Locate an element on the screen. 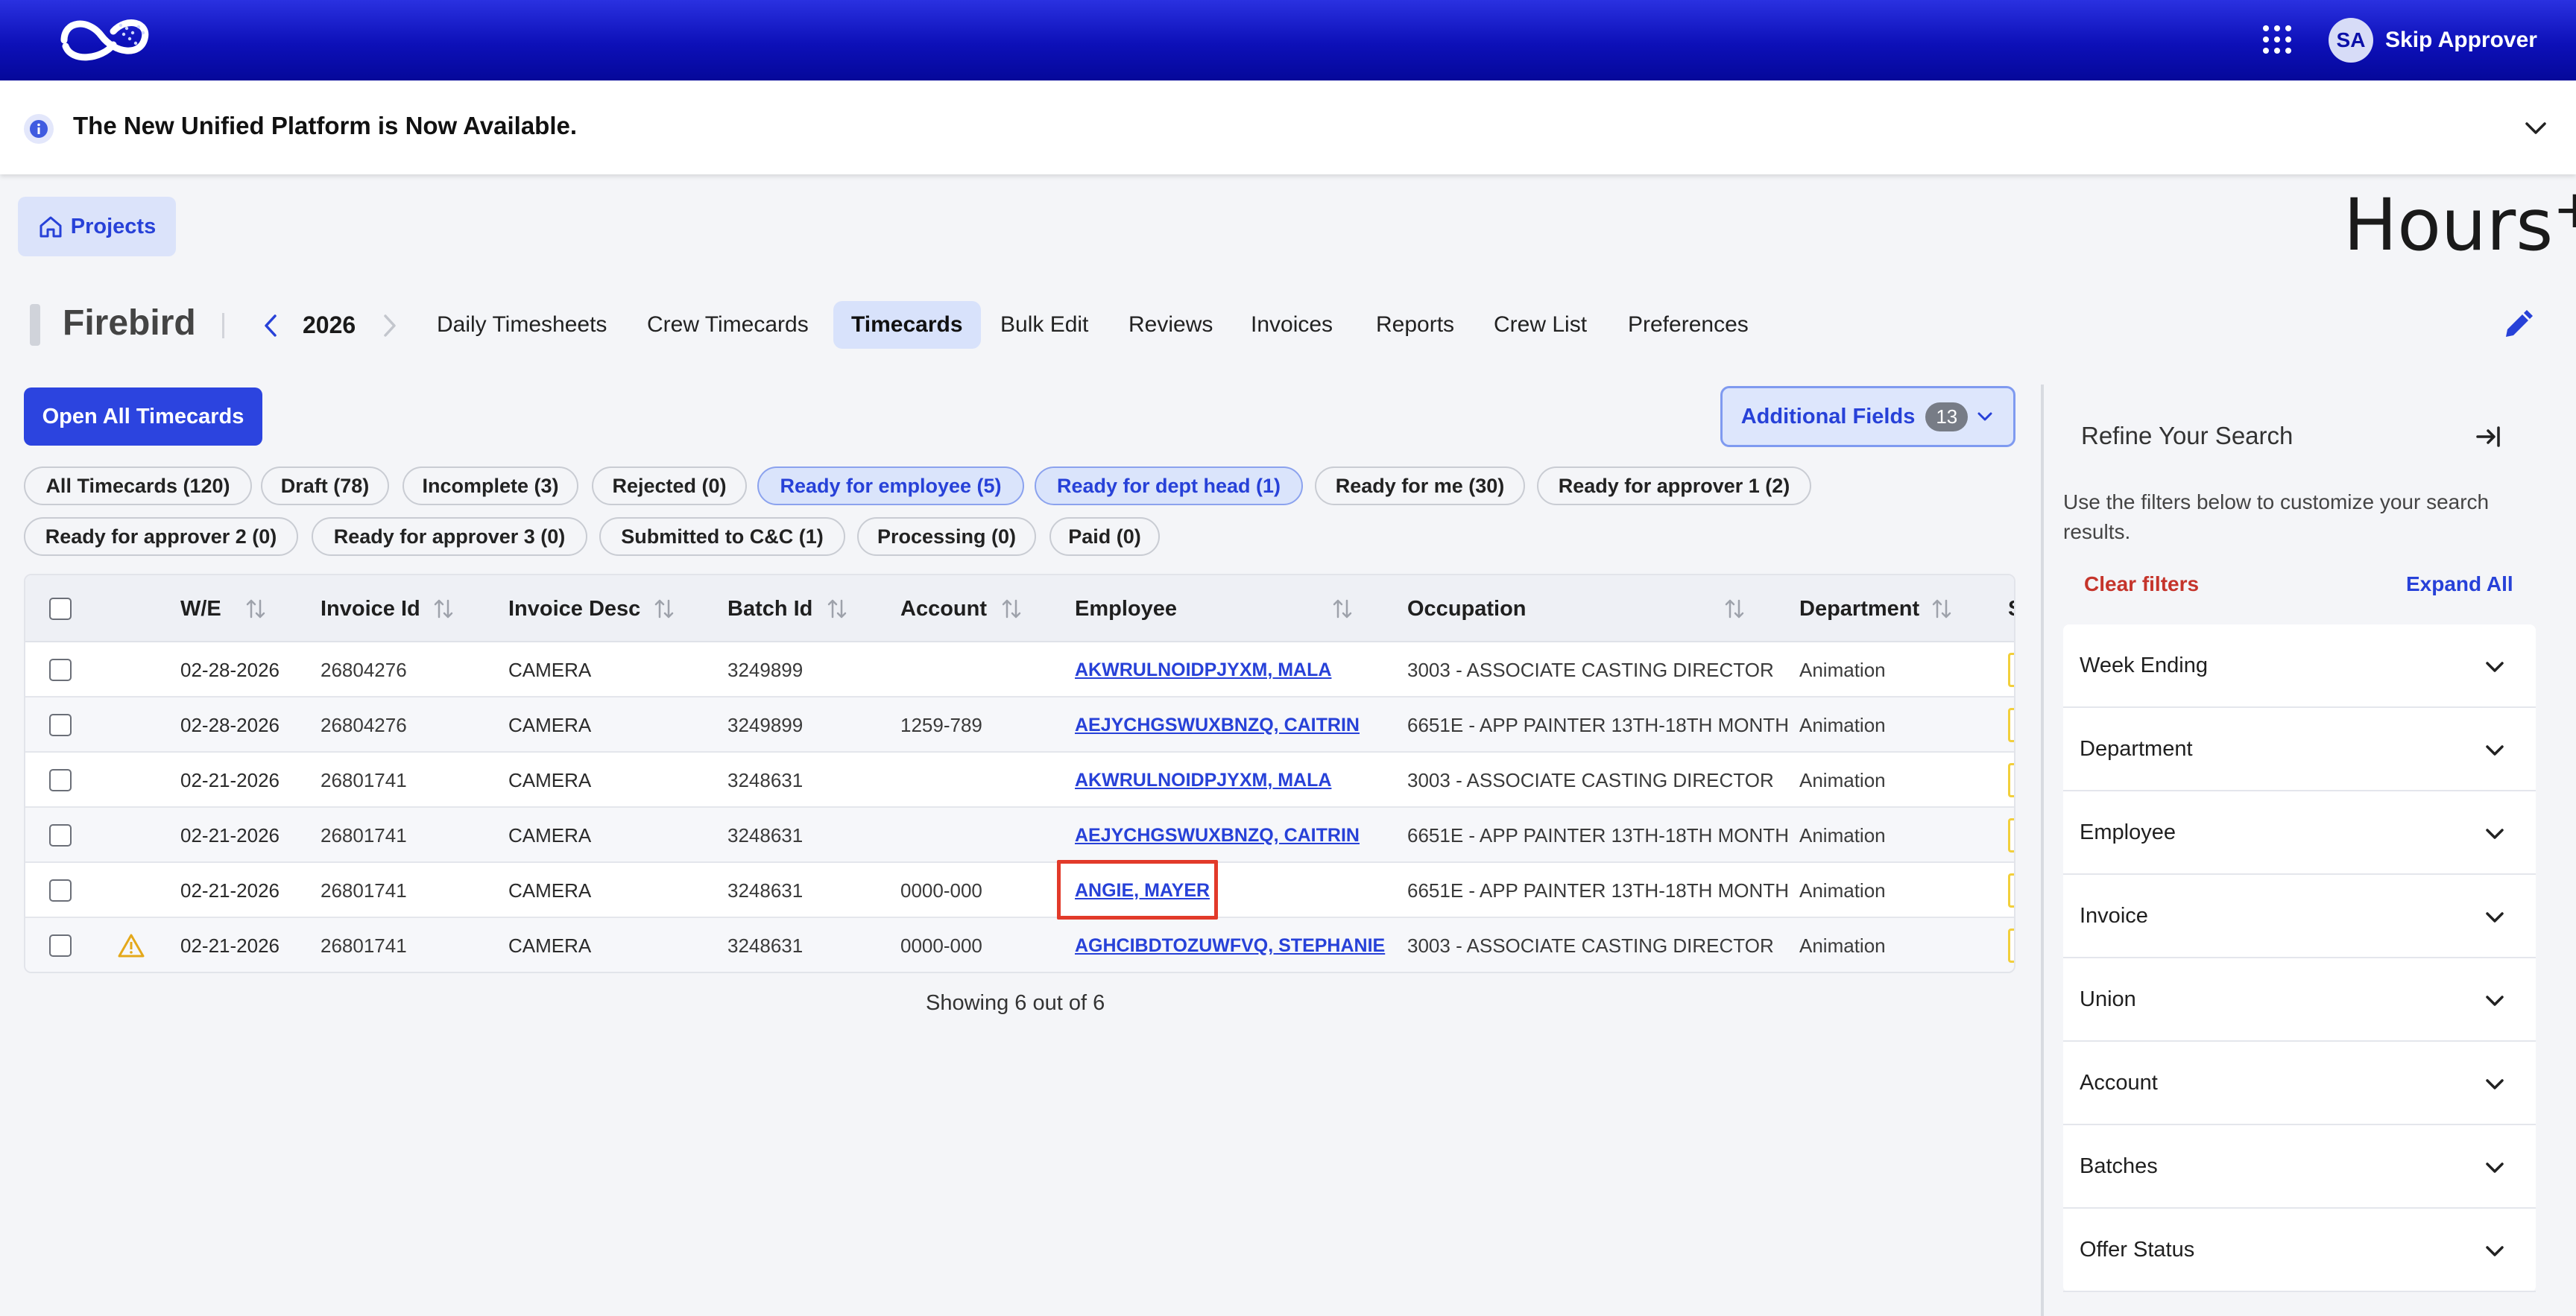 This screenshot has height=1316, width=2576. additional-fields-dropdown: Additional Fields 13 is located at coordinates (1868, 416).